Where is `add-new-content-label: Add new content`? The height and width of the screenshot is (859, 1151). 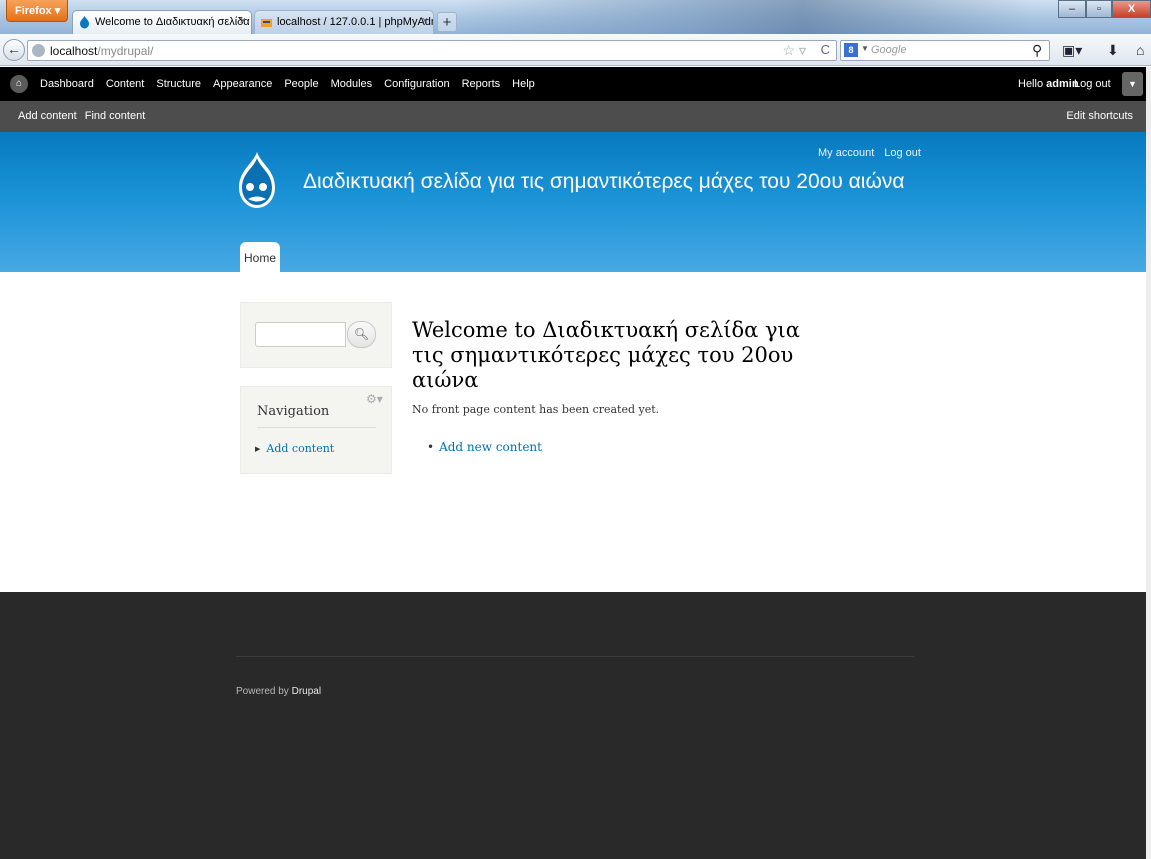 add-new-content-label: Add new content is located at coordinates (490, 447).